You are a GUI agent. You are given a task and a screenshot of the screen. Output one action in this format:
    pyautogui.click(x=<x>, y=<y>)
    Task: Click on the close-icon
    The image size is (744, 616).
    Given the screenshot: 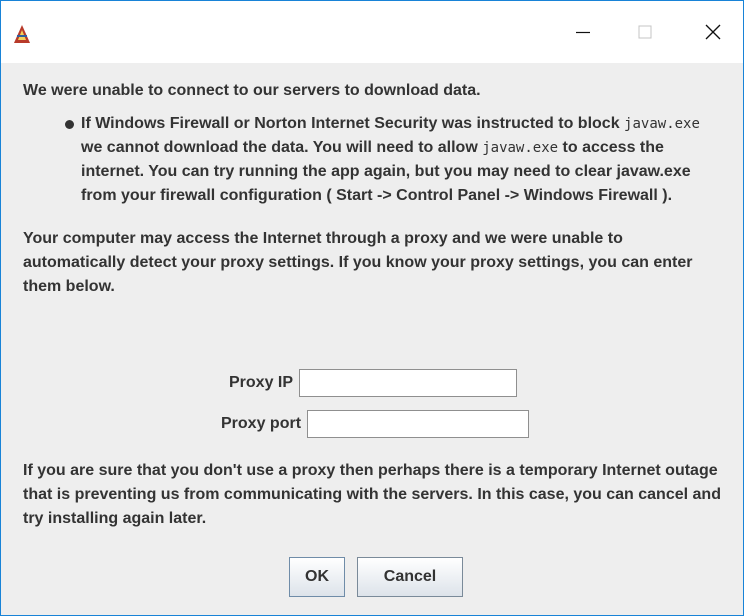 What is the action you would take?
    pyautogui.click(x=713, y=32)
    